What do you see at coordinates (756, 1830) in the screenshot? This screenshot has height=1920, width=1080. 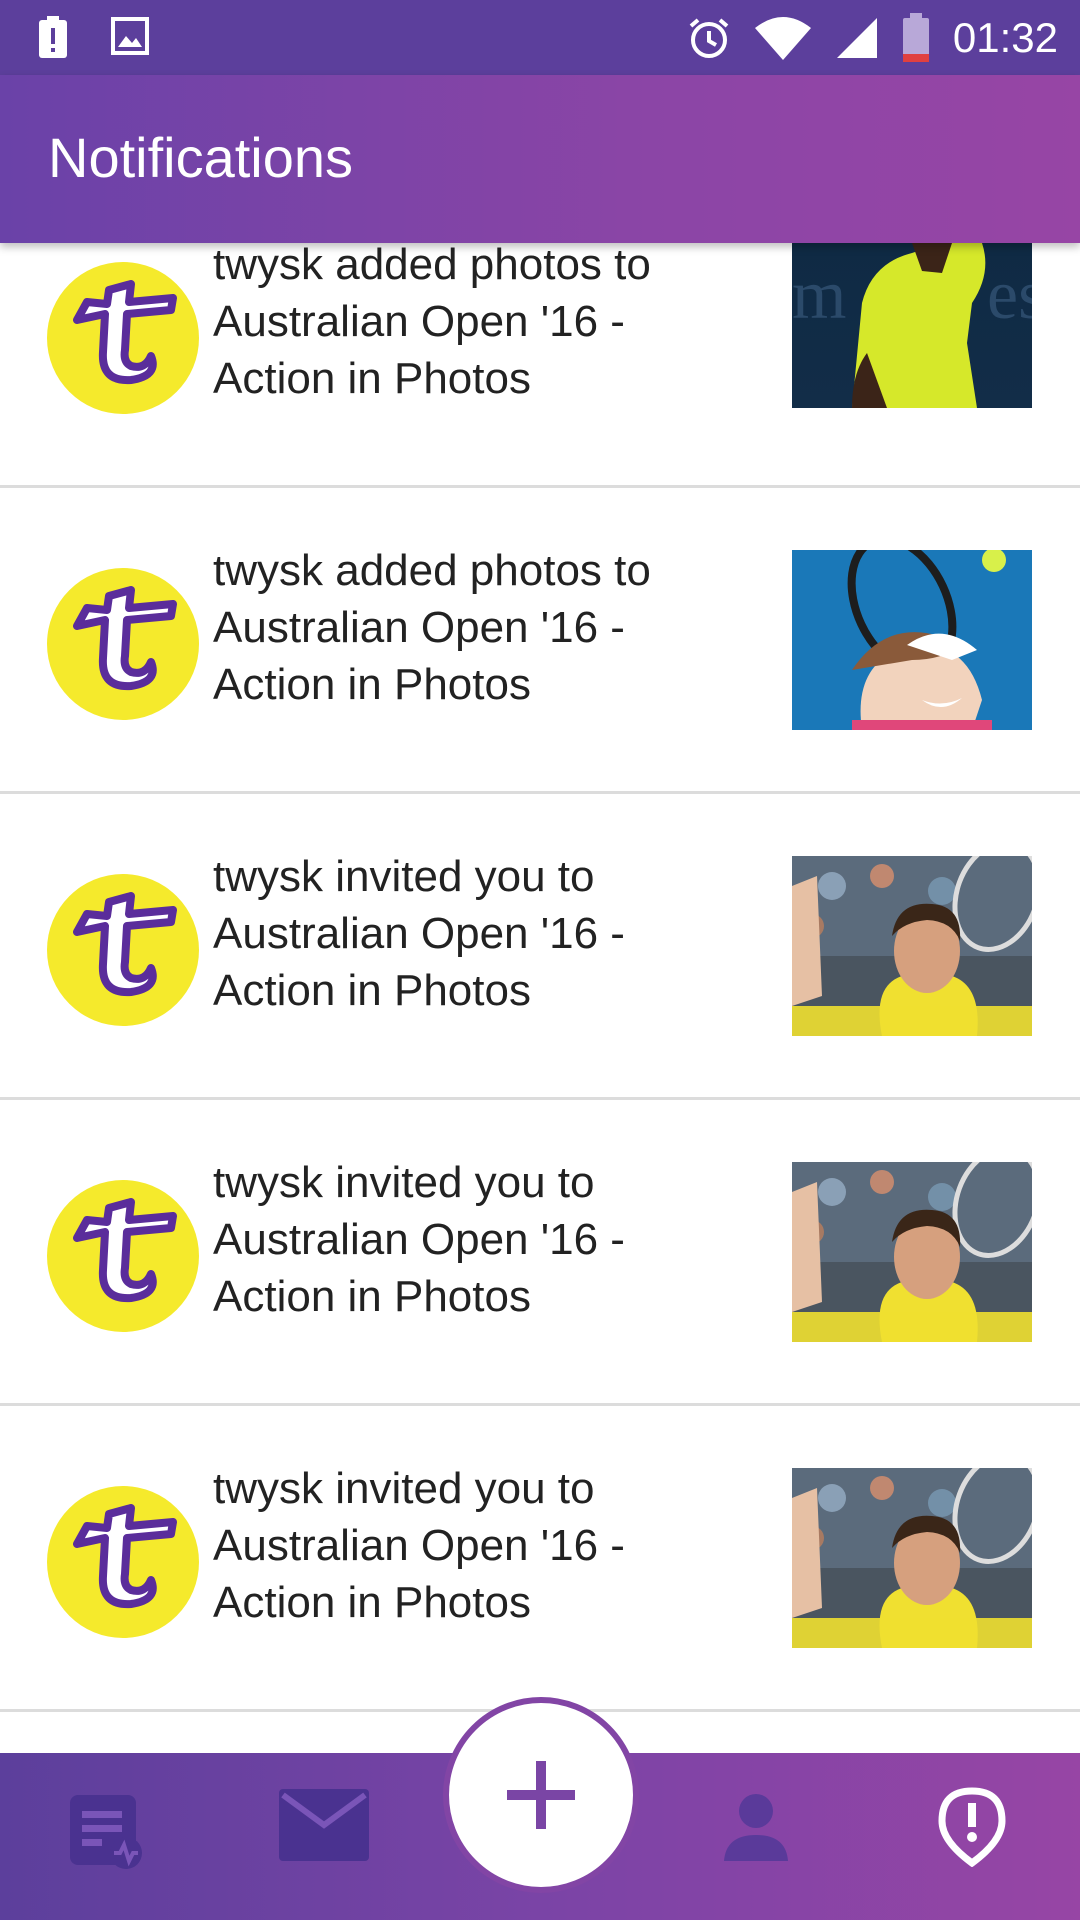 I see `profile-icon` at bounding box center [756, 1830].